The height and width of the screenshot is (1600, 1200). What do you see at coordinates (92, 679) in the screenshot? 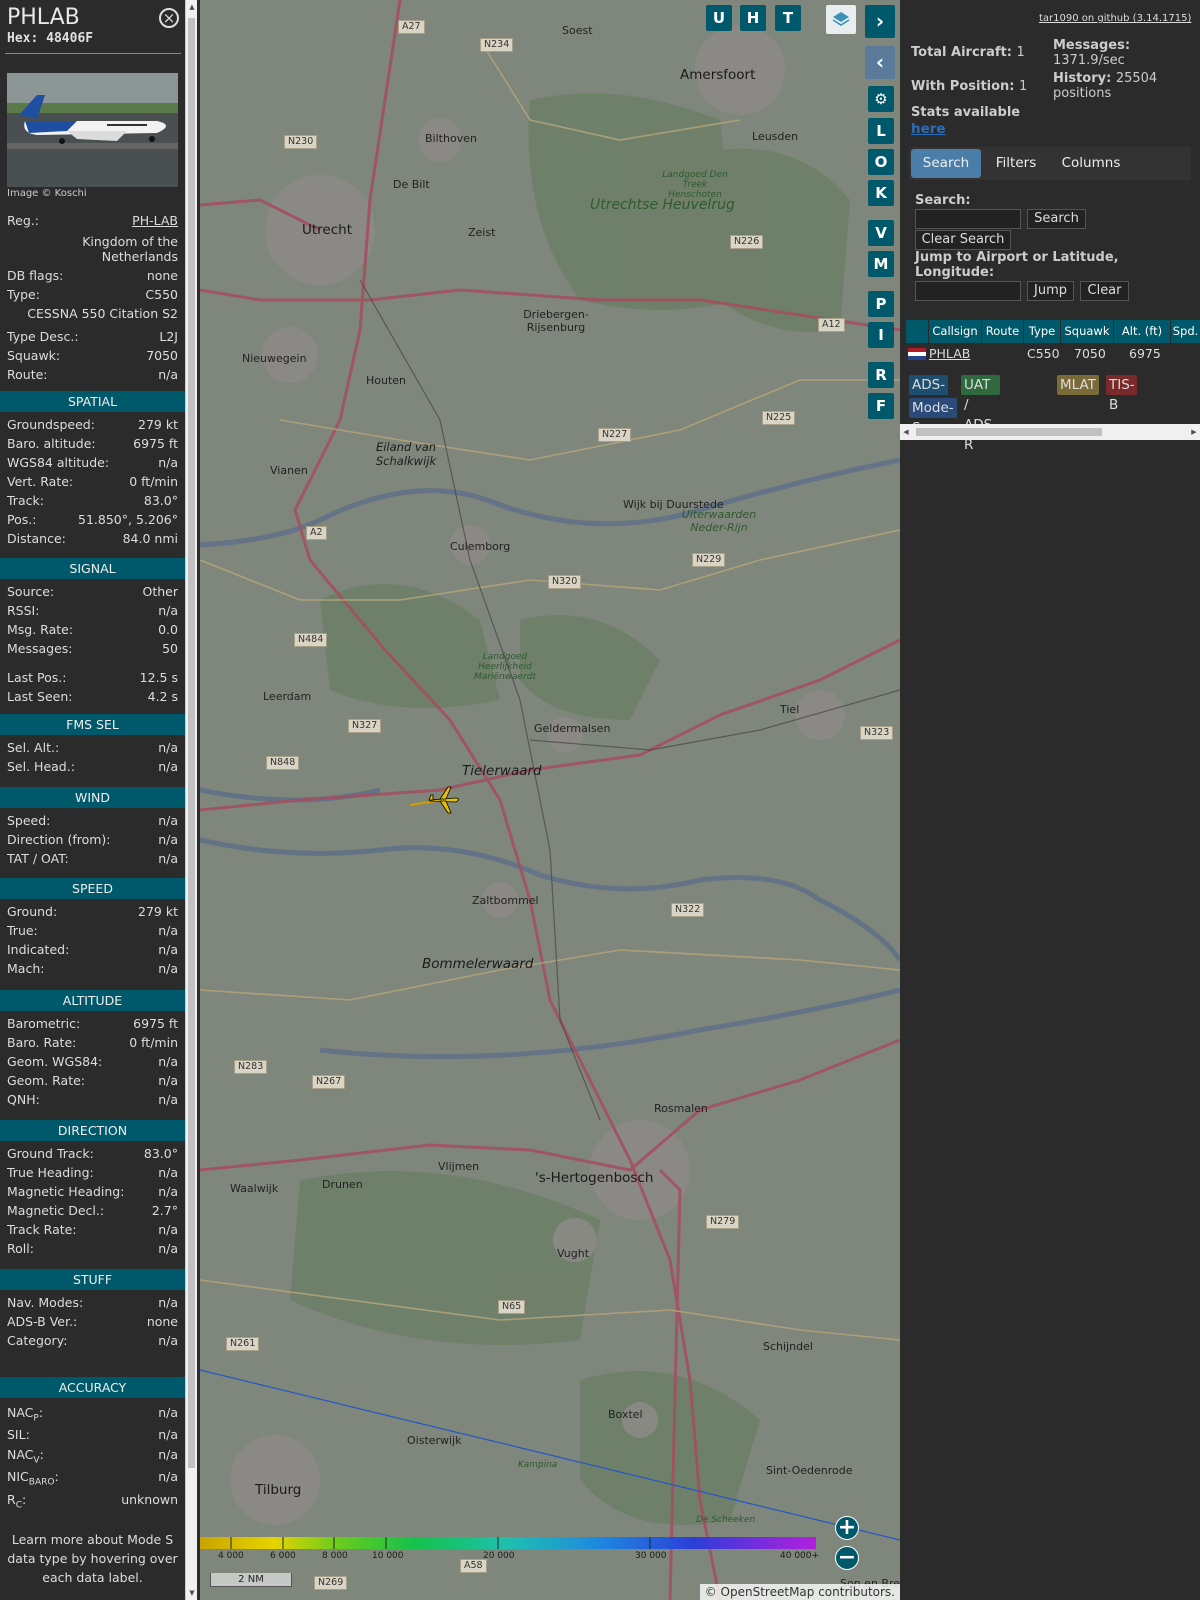
I see `signal2-row: Last Pos.: 12.5 s` at bounding box center [92, 679].